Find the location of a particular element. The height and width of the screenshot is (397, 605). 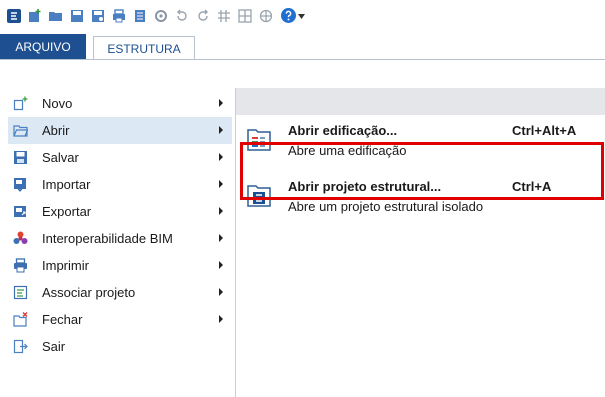

menu-item-label: Interoperabilidade BIM is located at coordinates (107, 238).